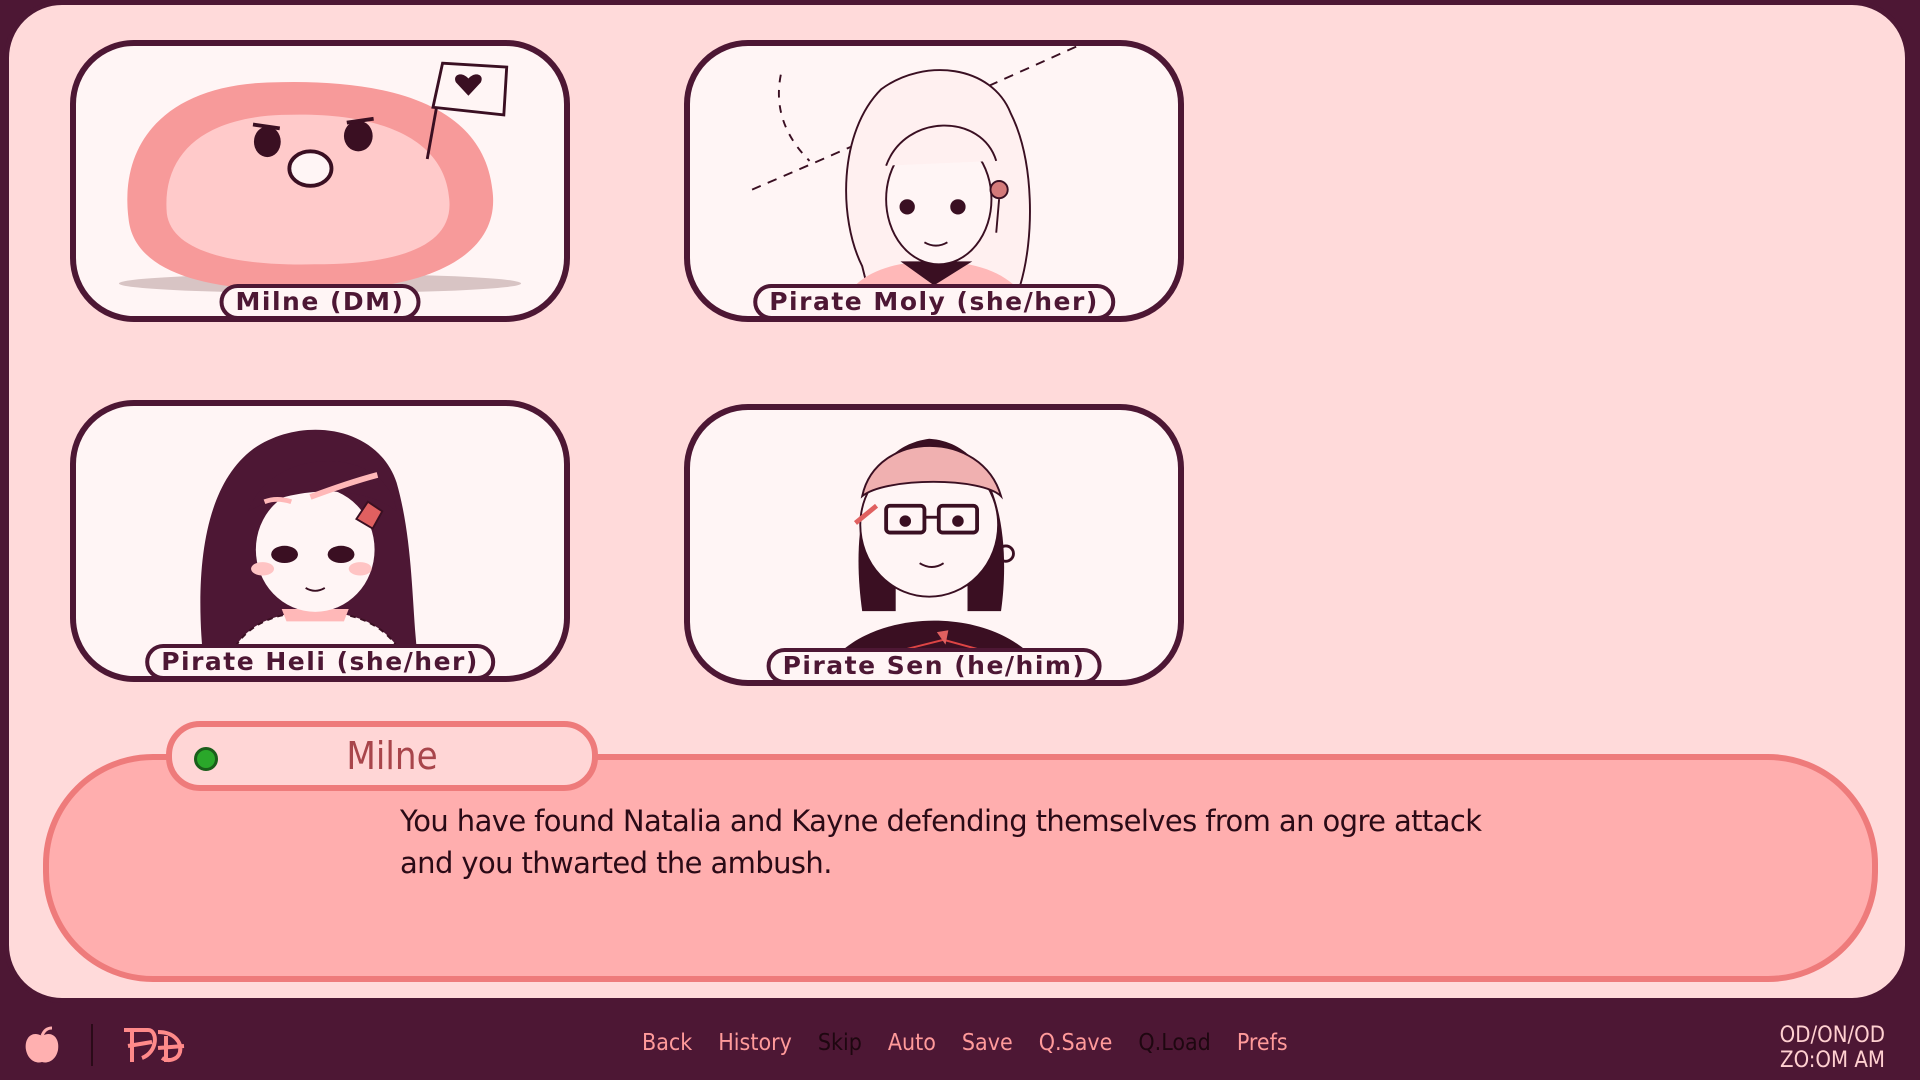 This screenshot has width=1920, height=1080. Describe the element at coordinates (1076, 1043) in the screenshot. I see `quick-save-button: Q.Save` at that location.